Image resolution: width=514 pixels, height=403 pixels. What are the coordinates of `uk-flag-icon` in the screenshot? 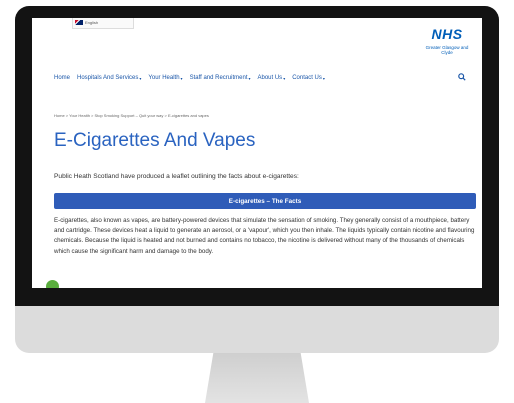 It's located at (79, 22).